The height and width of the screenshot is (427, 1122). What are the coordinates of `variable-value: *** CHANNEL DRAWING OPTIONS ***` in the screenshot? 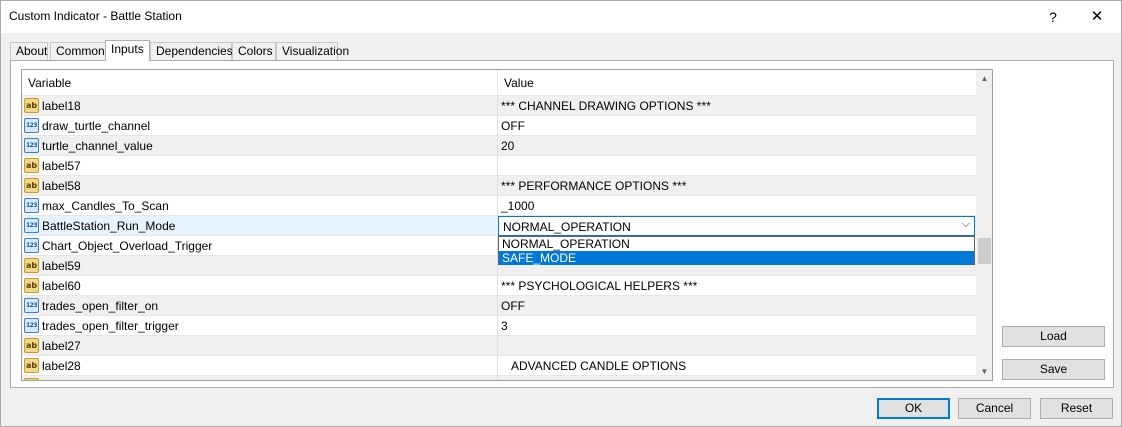 It's located at (606, 106).